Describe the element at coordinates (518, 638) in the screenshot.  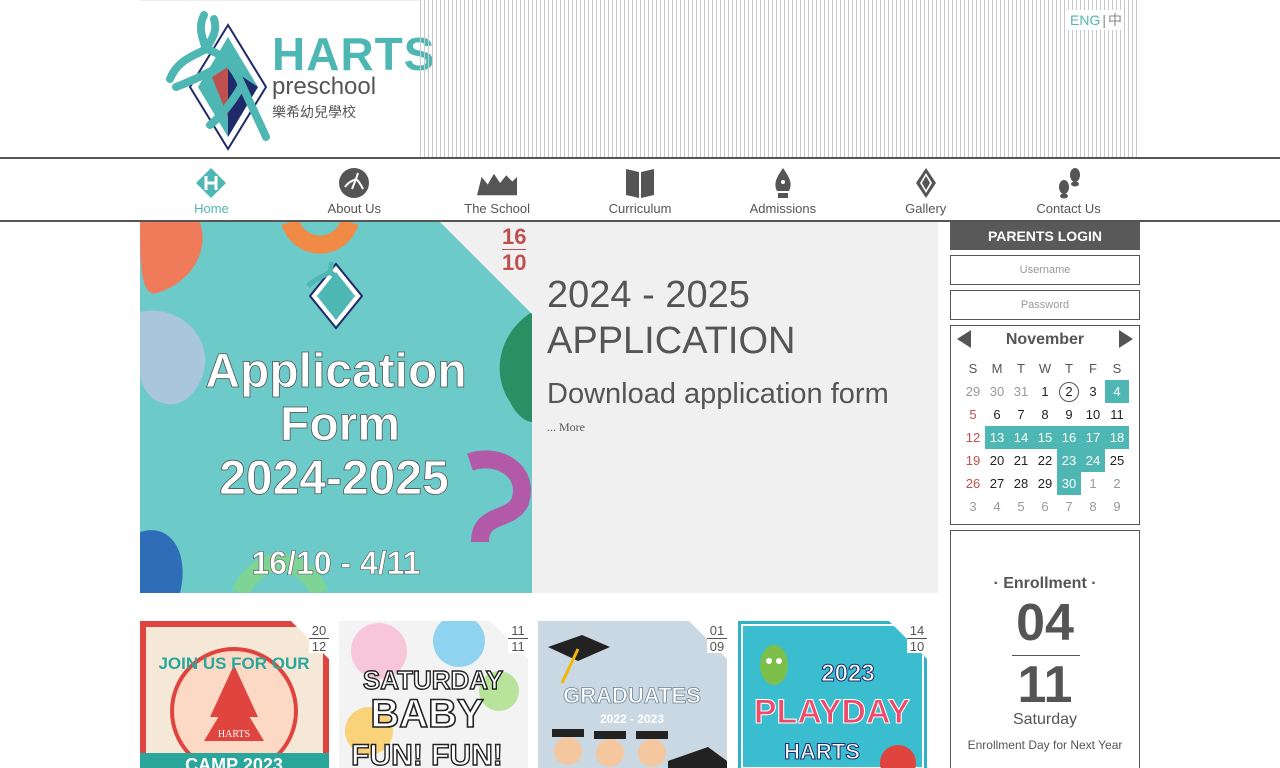
I see `news-2-date: 11 11` at that location.